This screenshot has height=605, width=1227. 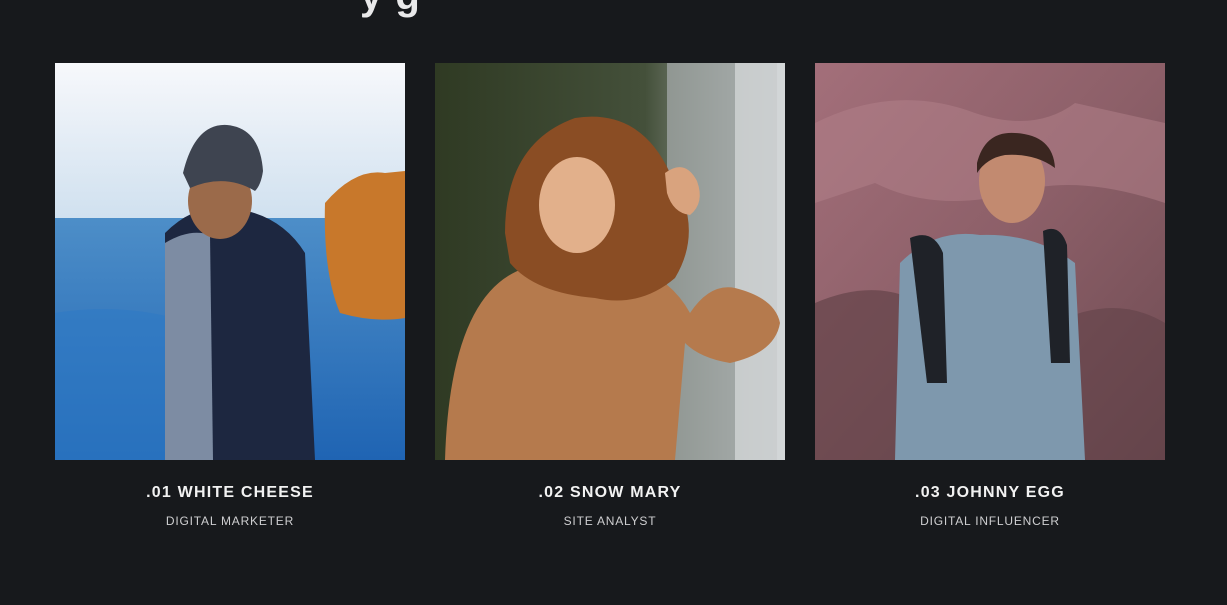 I want to click on member-role: DIGITAL INFLUENCER, so click(x=990, y=521).